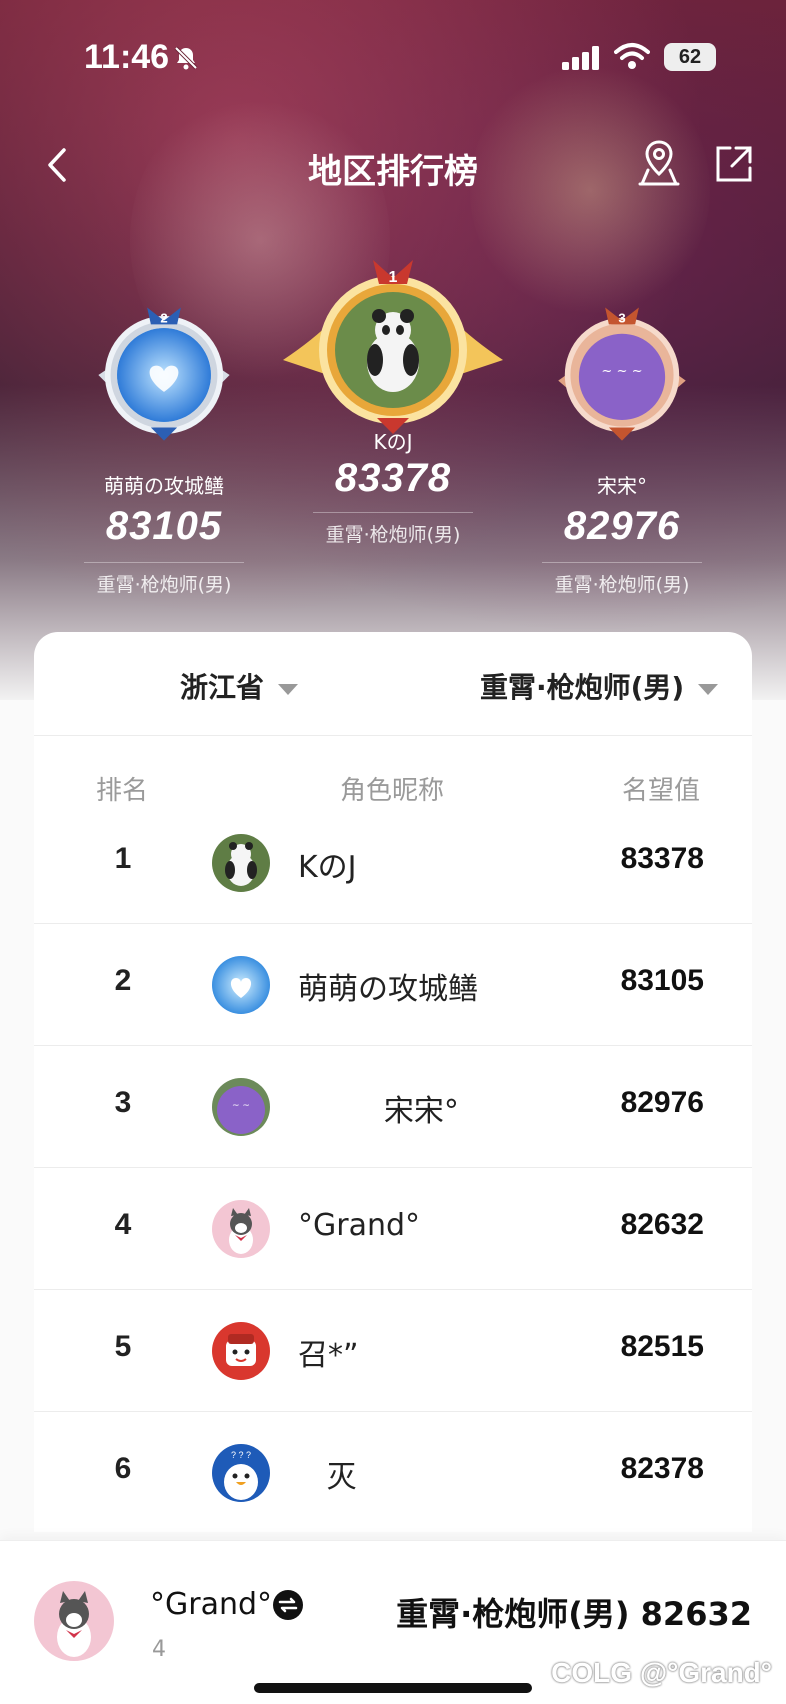 Image resolution: width=786 pixels, height=1704 pixels. Describe the element at coordinates (582, 687) in the screenshot. I see `job-filter-label: 重霄·枪炮师(男)` at that location.